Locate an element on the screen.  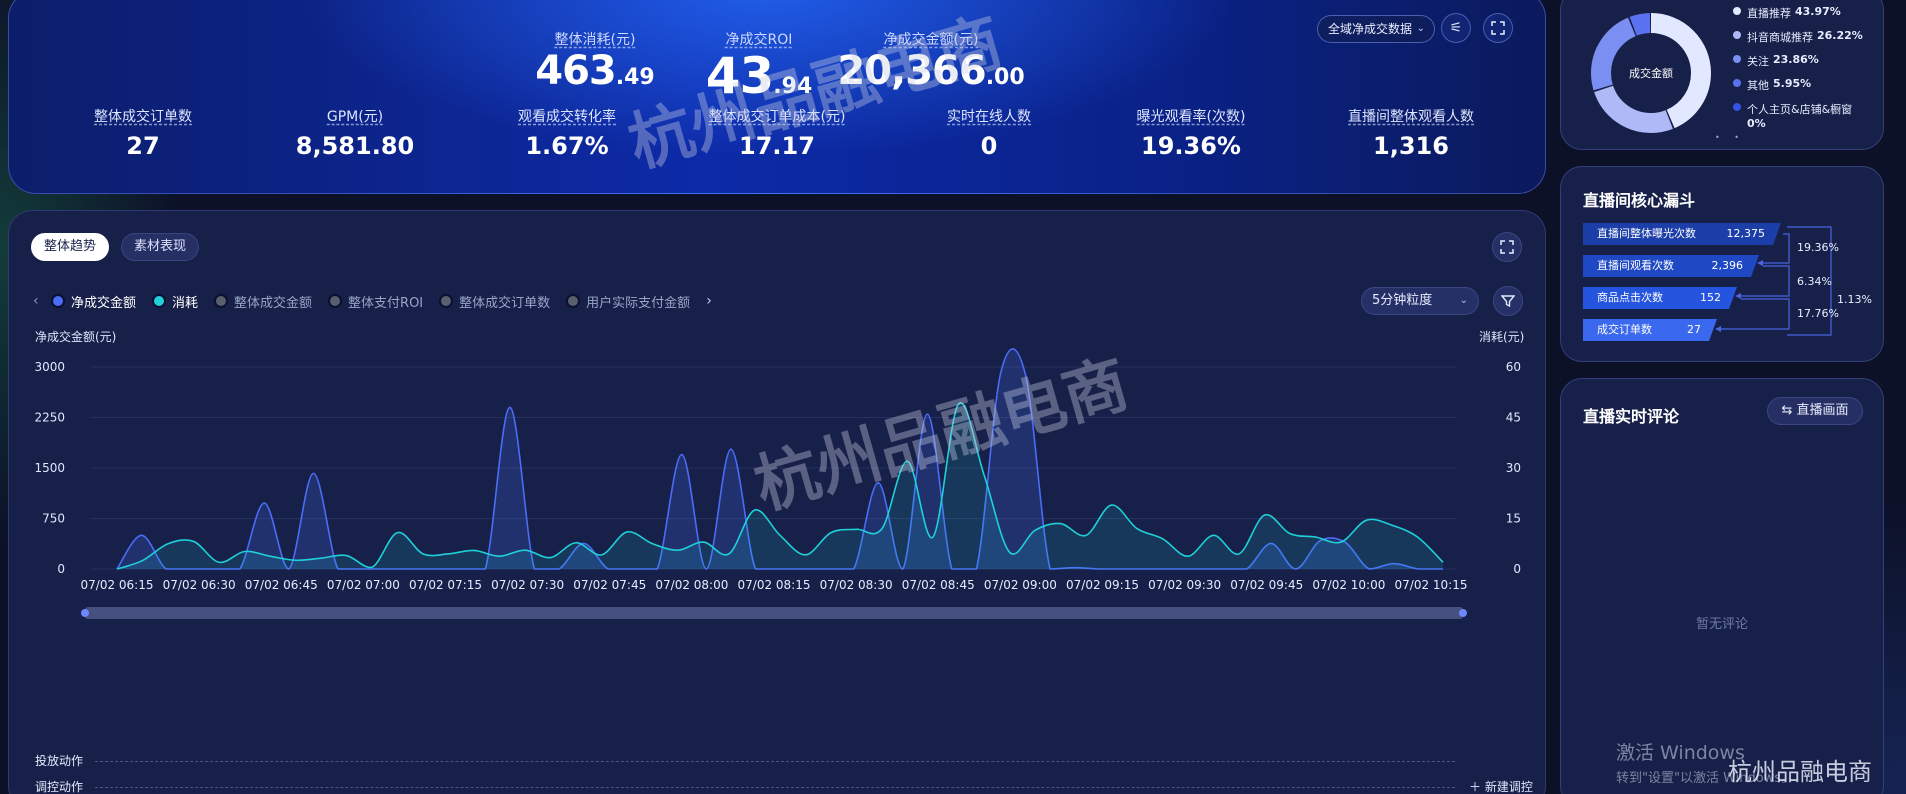
sales-source-donut: 成交金额 is located at coordinates (1651, 73).